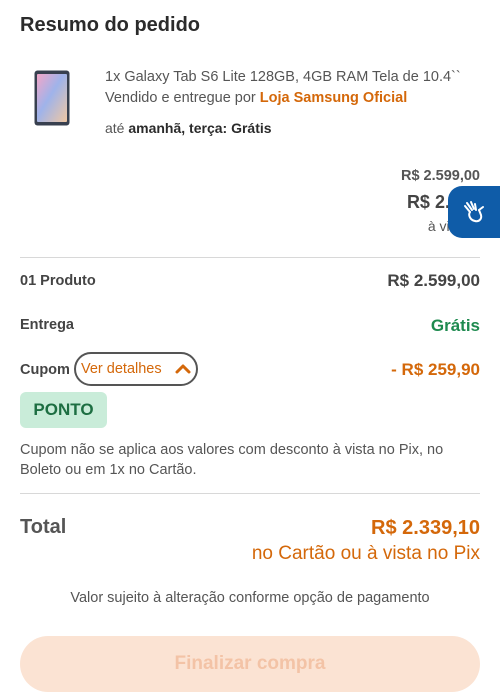 The height and width of the screenshot is (700, 500). I want to click on products-value: R$ 2.599,00, so click(433, 280).